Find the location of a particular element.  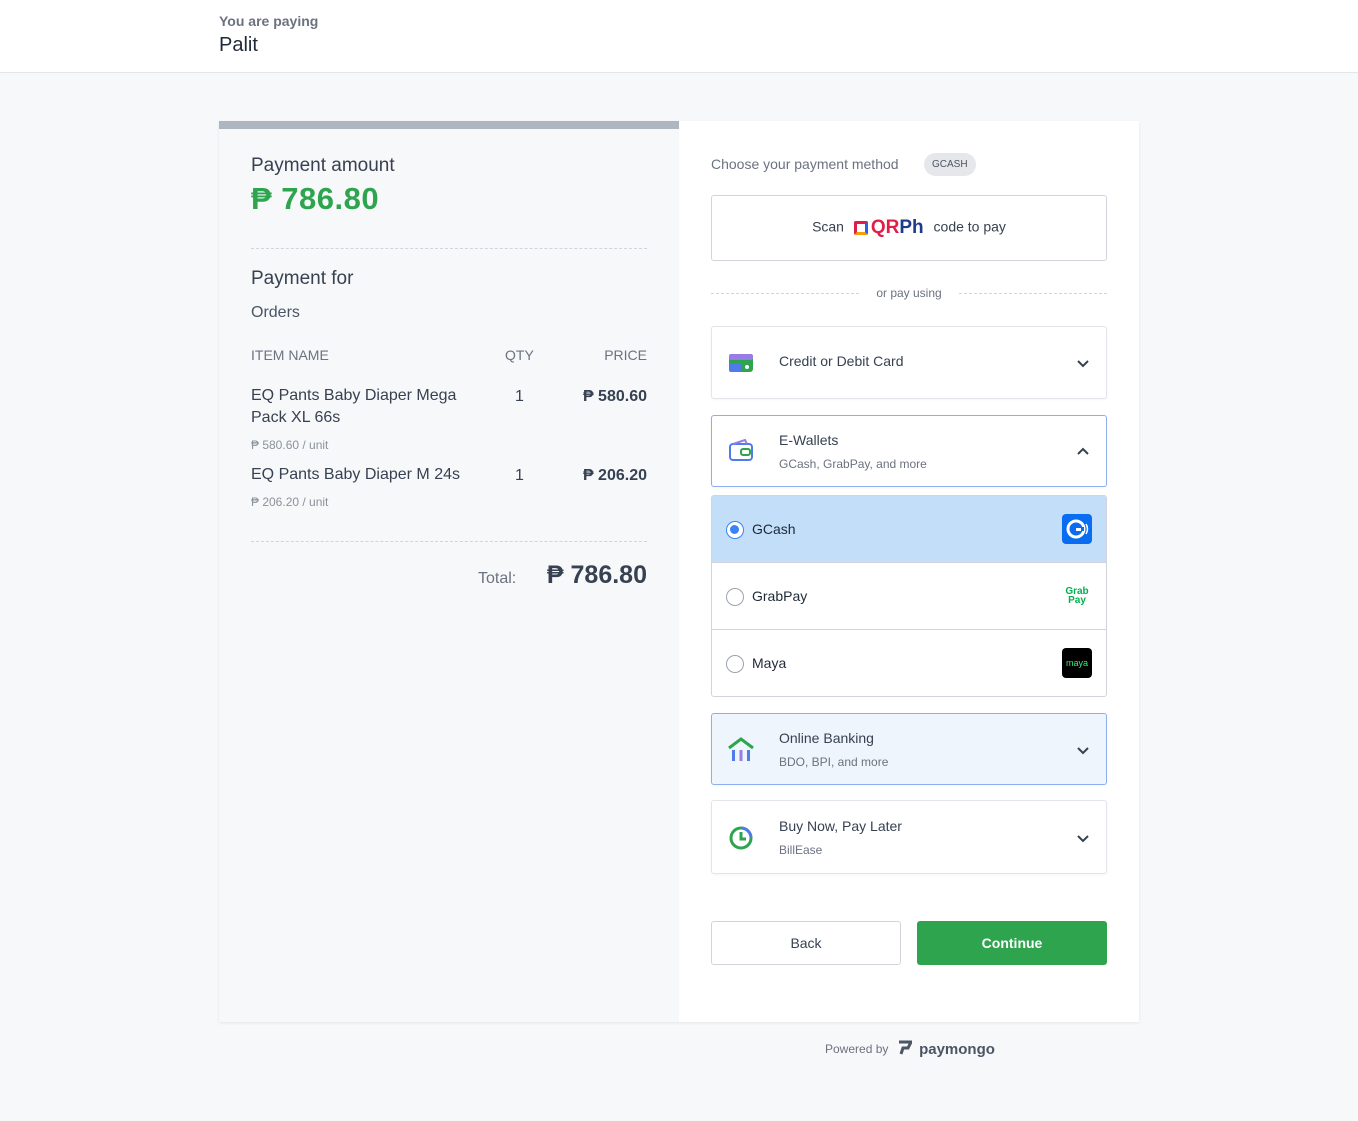

paying-label: You are paying is located at coordinates (269, 21).